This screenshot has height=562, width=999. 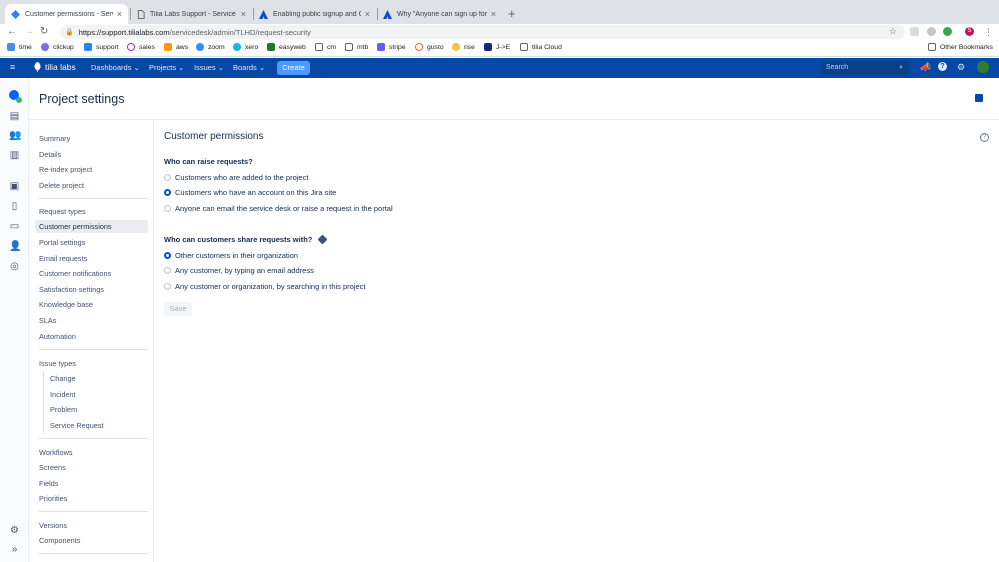 What do you see at coordinates (214, 136) in the screenshot?
I see `content-title: Customer permissions` at bounding box center [214, 136].